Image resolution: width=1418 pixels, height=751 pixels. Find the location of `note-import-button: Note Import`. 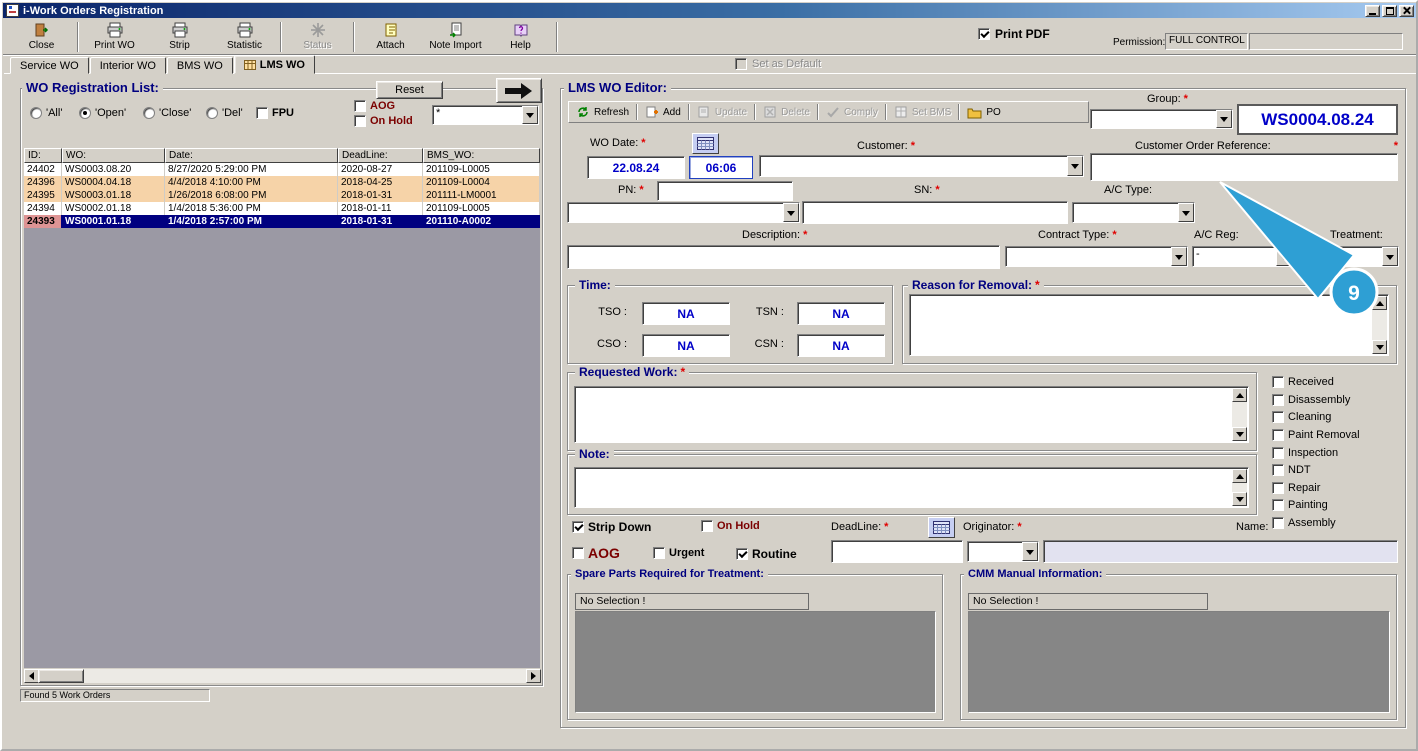

note-import-button: Note Import is located at coordinates (455, 36).